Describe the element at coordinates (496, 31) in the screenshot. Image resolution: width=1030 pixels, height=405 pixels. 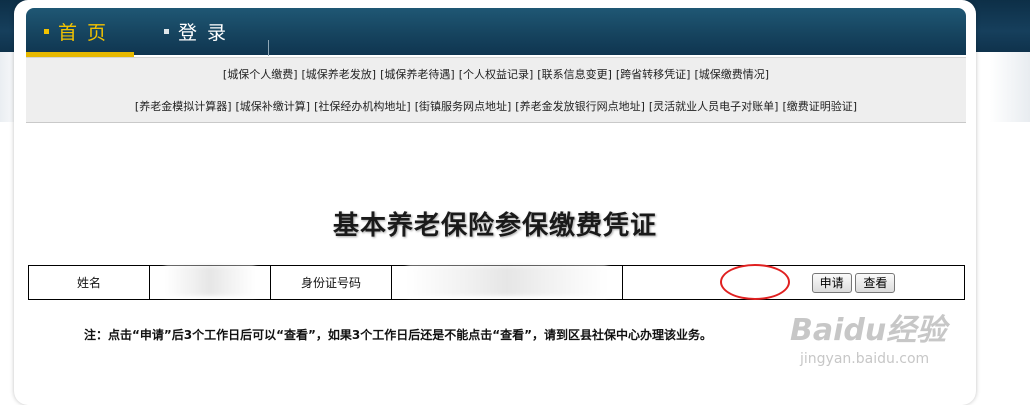
I see `top-nav-bar: 首页 登录` at that location.